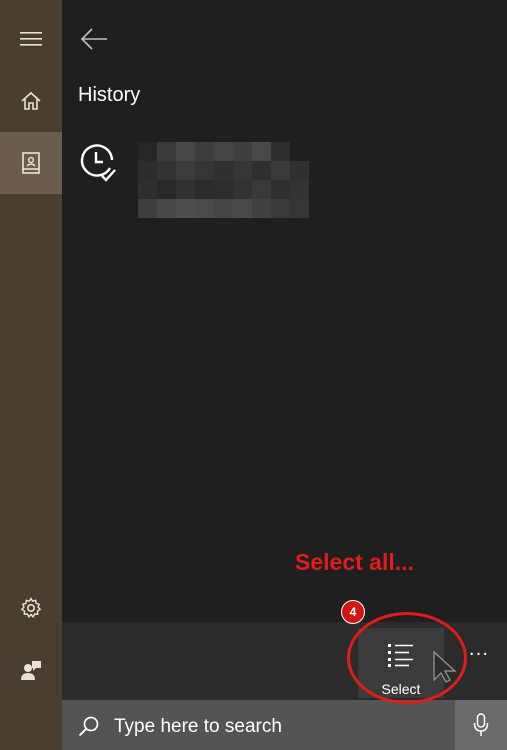 The image size is (507, 750). What do you see at coordinates (109, 95) in the screenshot?
I see `page-title: History` at bounding box center [109, 95].